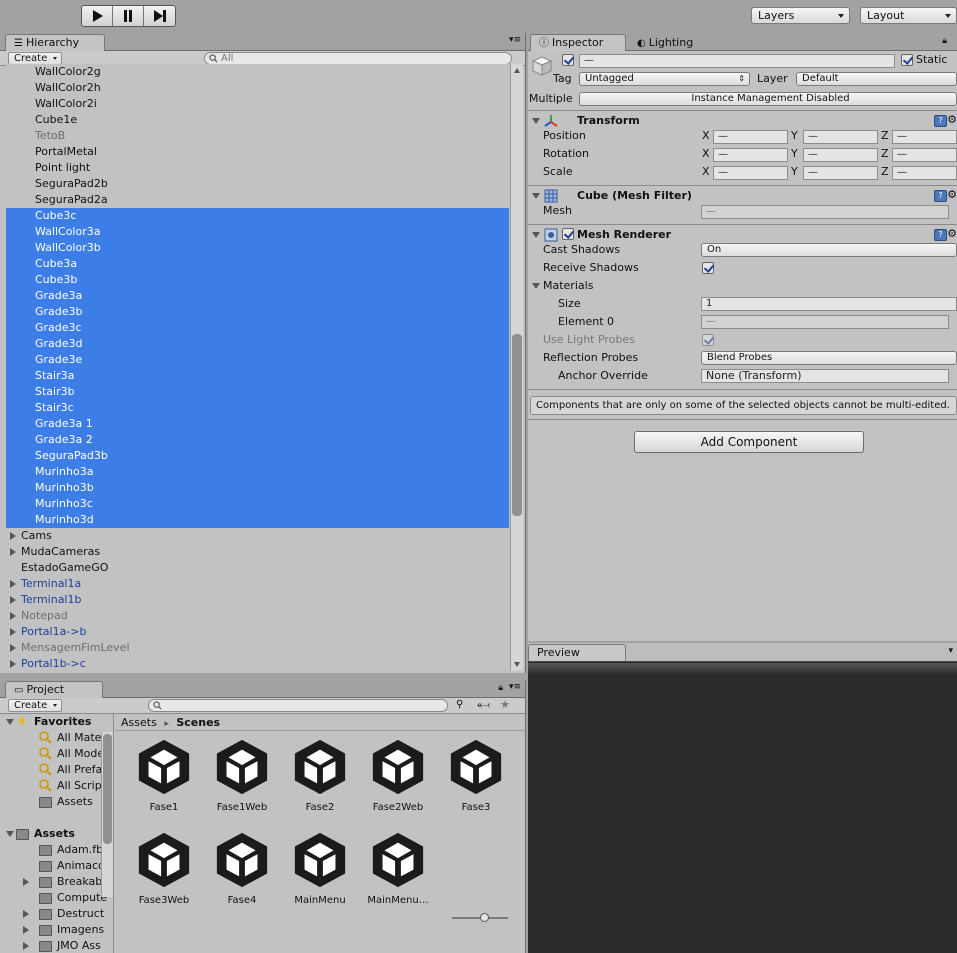  I want to click on mesh-field: —, so click(825, 212).